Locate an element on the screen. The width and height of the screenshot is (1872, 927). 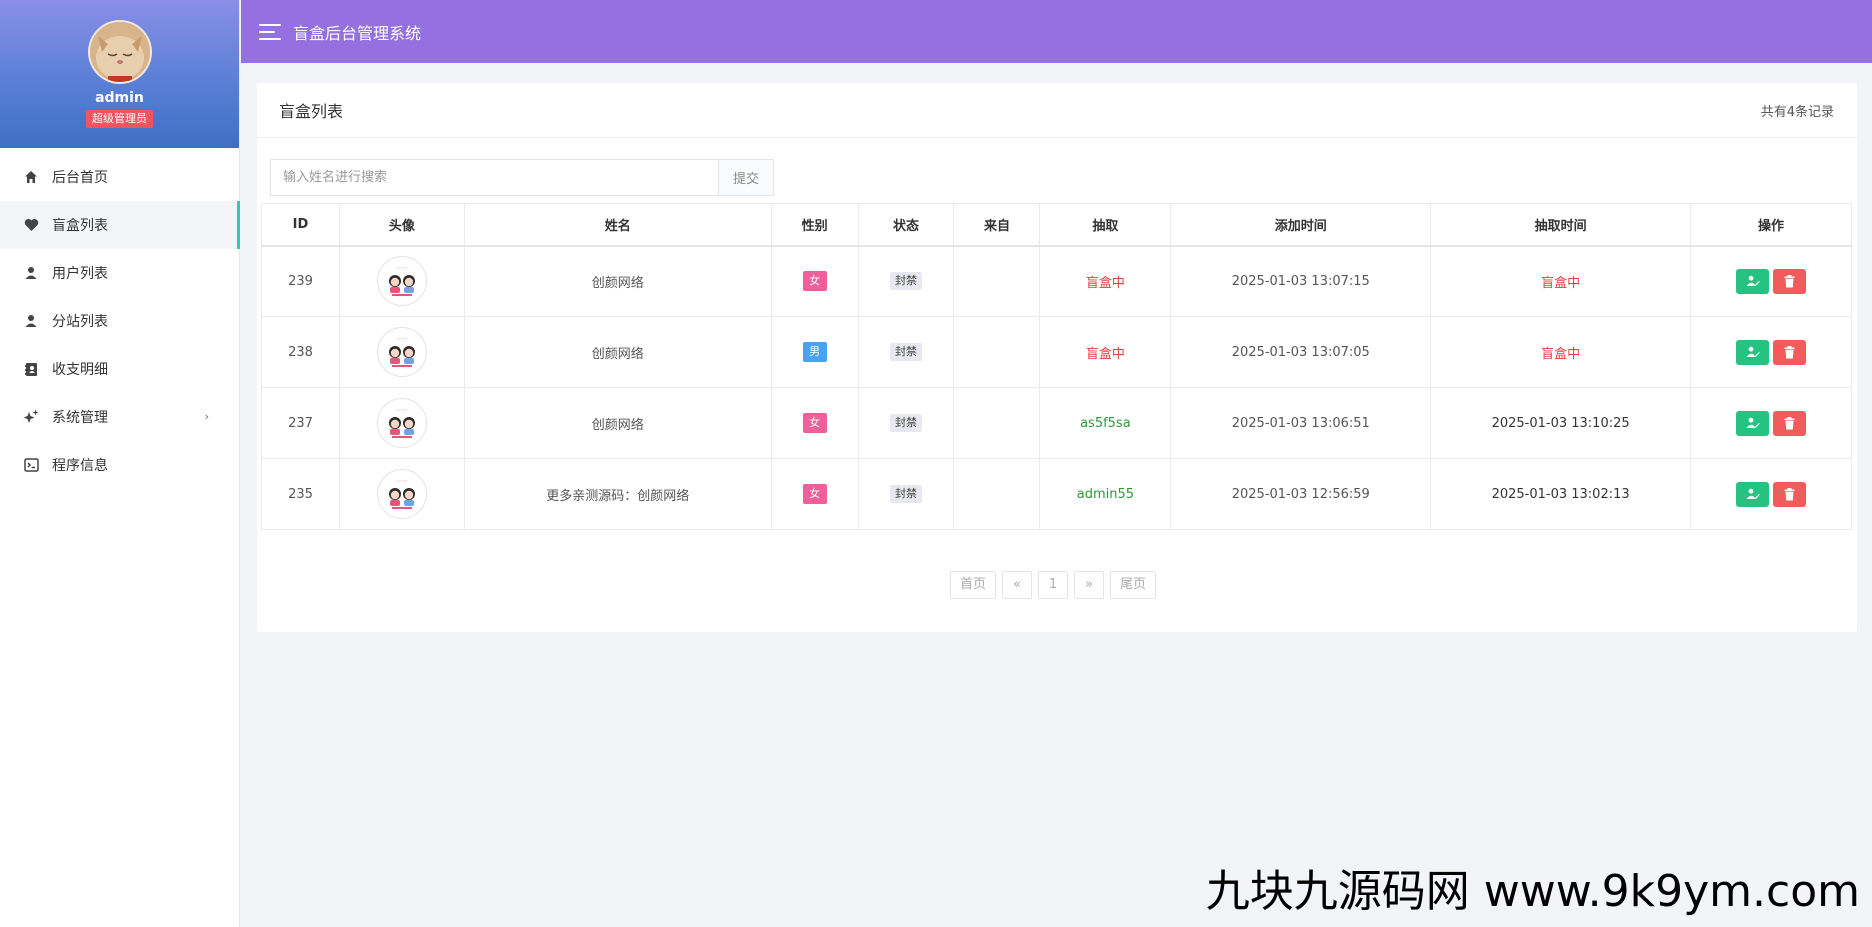
sidebar-item-label: 收支明细 is located at coordinates (80, 370).